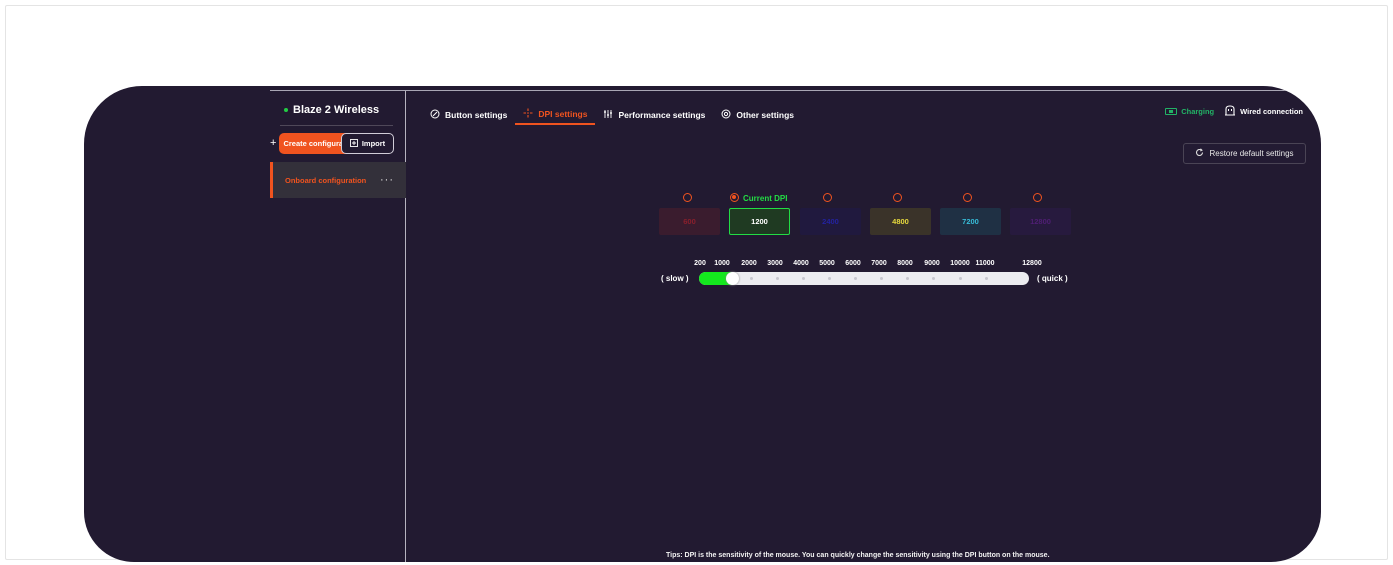 The height and width of the screenshot is (565, 1393). I want to click on dpi-value: 4800, so click(900, 221).